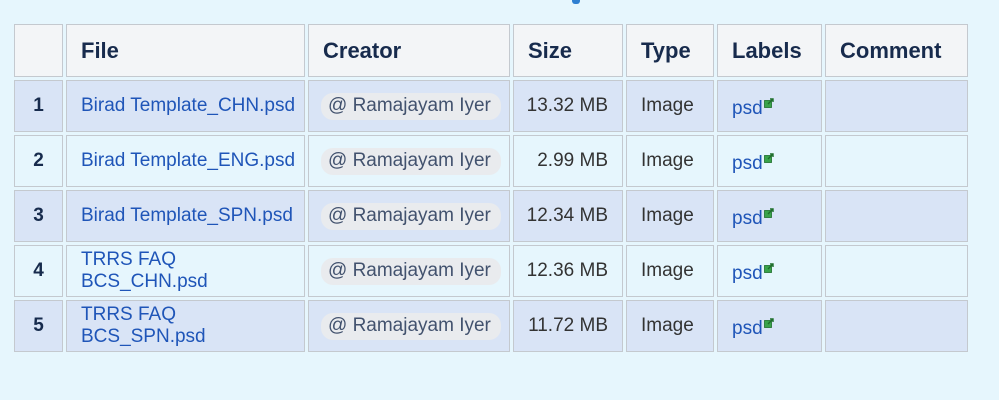  I want to click on row-index: 4, so click(38, 271).